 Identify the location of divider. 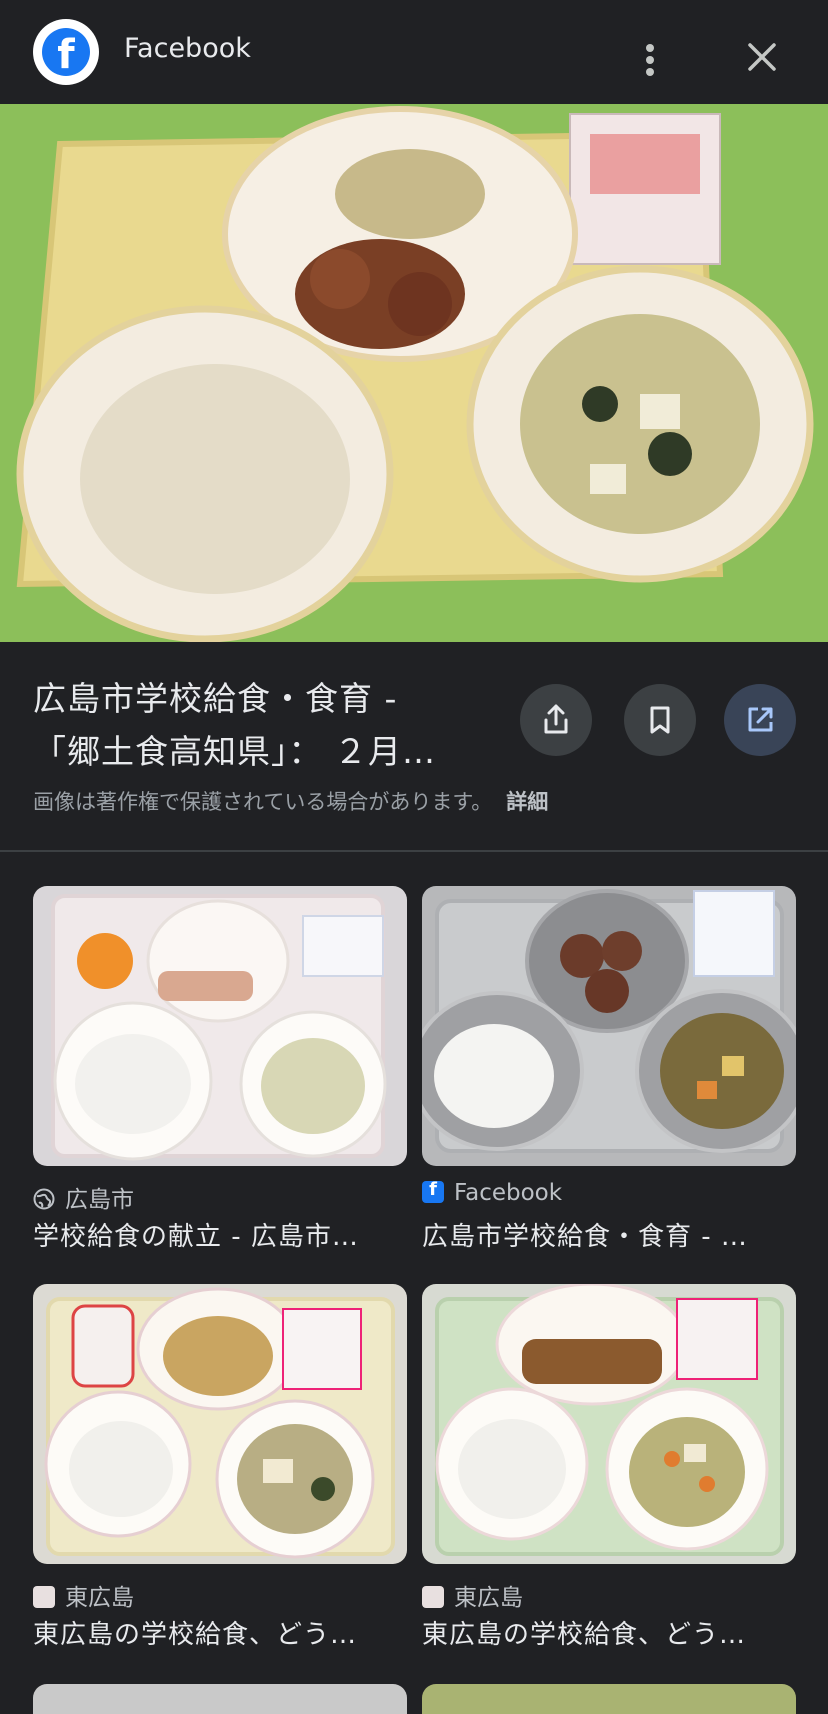
(414, 851).